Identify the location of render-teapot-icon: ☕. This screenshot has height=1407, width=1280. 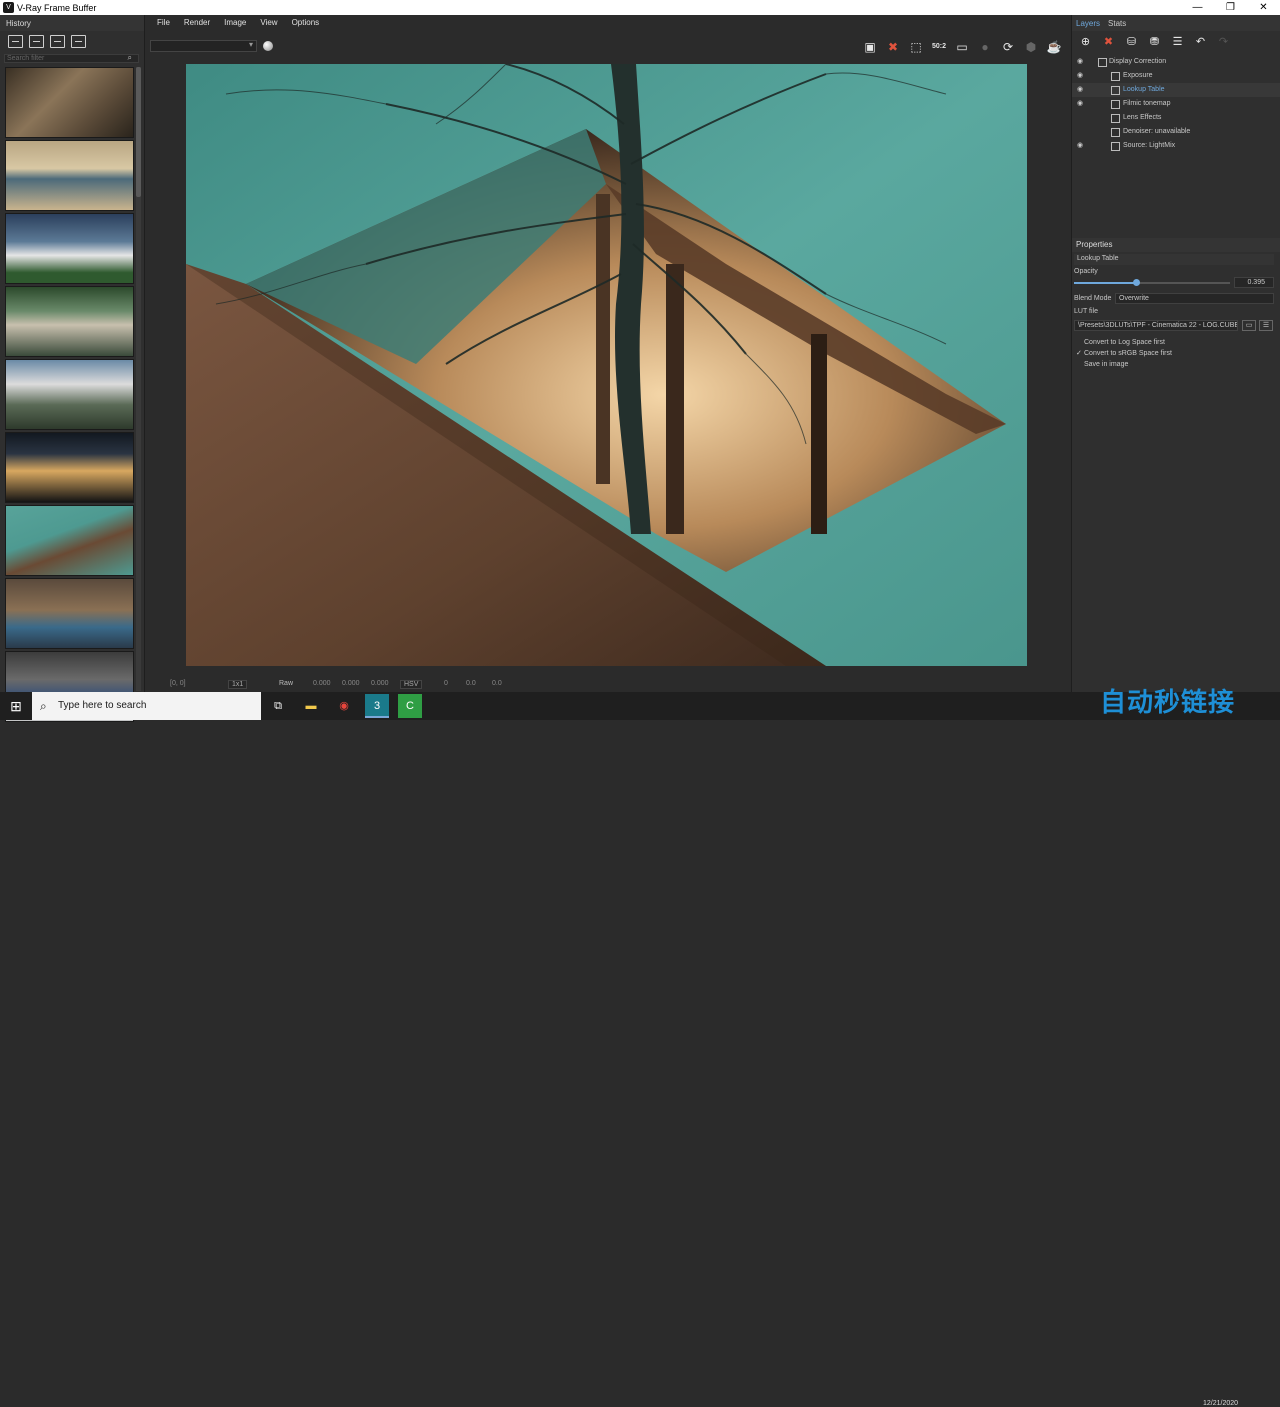
(1054, 47).